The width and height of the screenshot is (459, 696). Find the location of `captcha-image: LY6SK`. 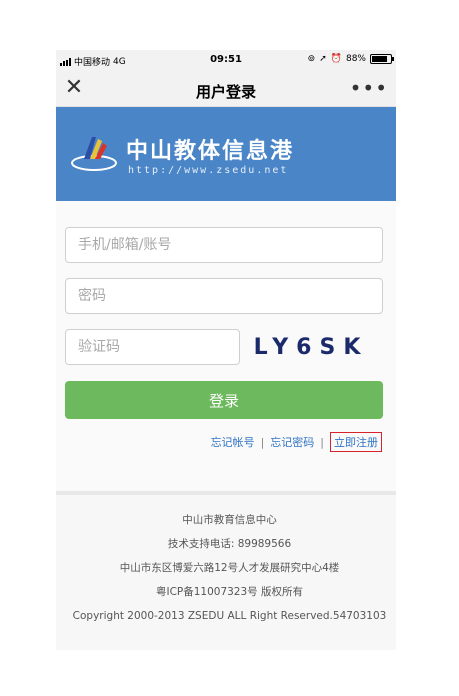

captcha-image: LY6SK is located at coordinates (310, 347).